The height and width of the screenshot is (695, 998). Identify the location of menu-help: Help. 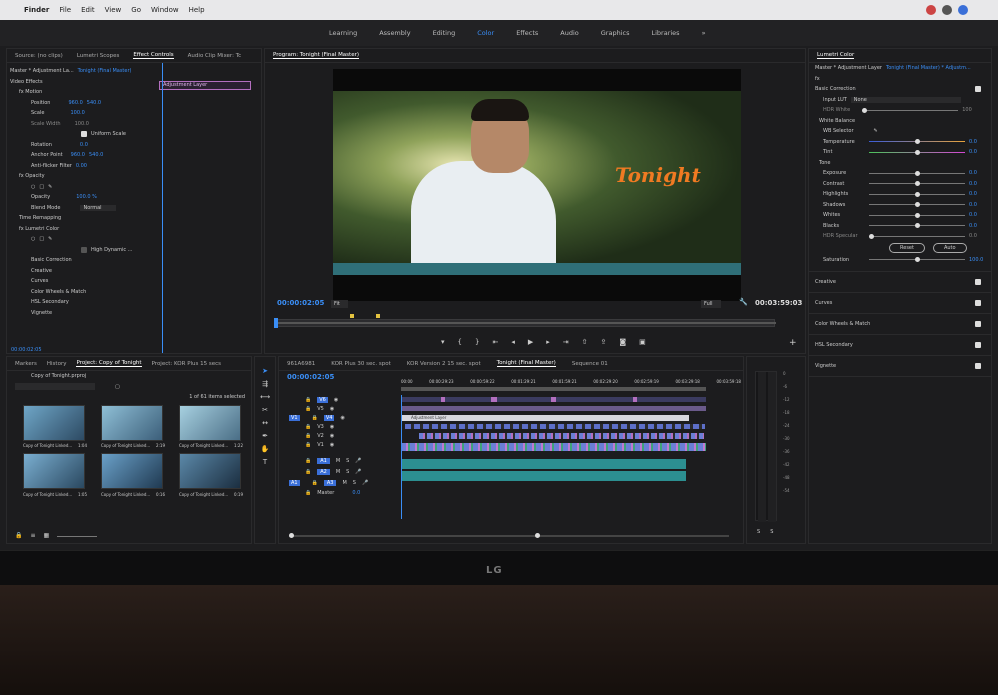
(197, 10).